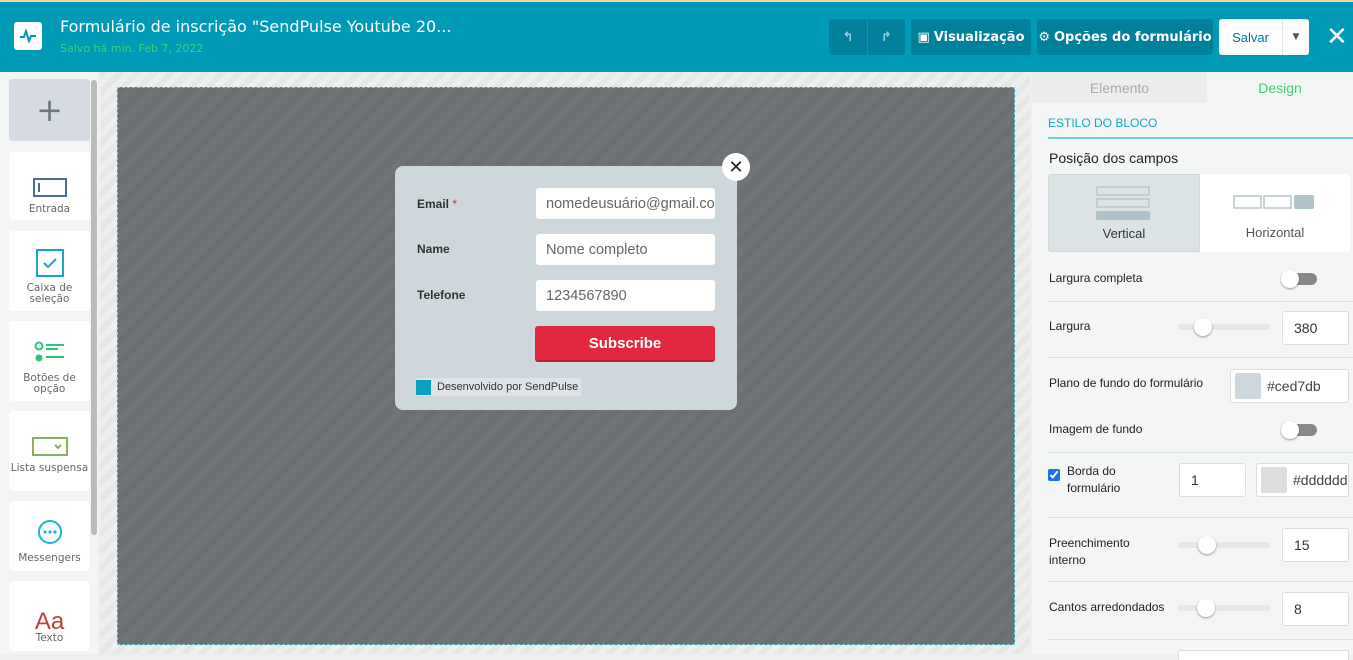 The height and width of the screenshot is (660, 1353). Describe the element at coordinates (1107, 607) in the screenshot. I see `corner-radius-label: Cantos arredondados` at that location.